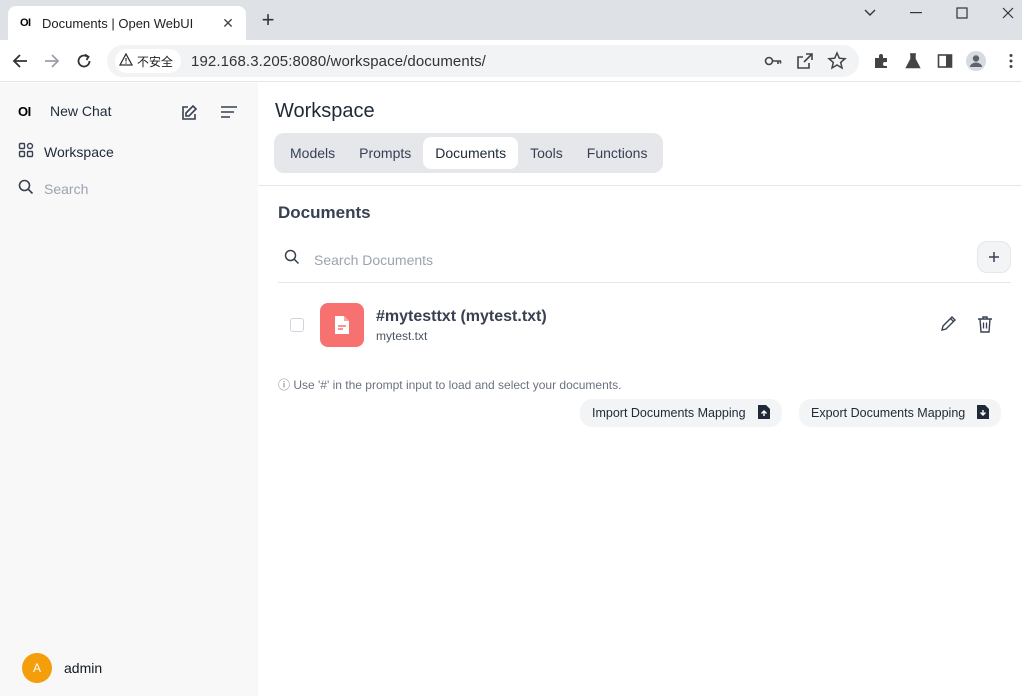  I want to click on document-filename: mytest.txt, so click(402, 335).